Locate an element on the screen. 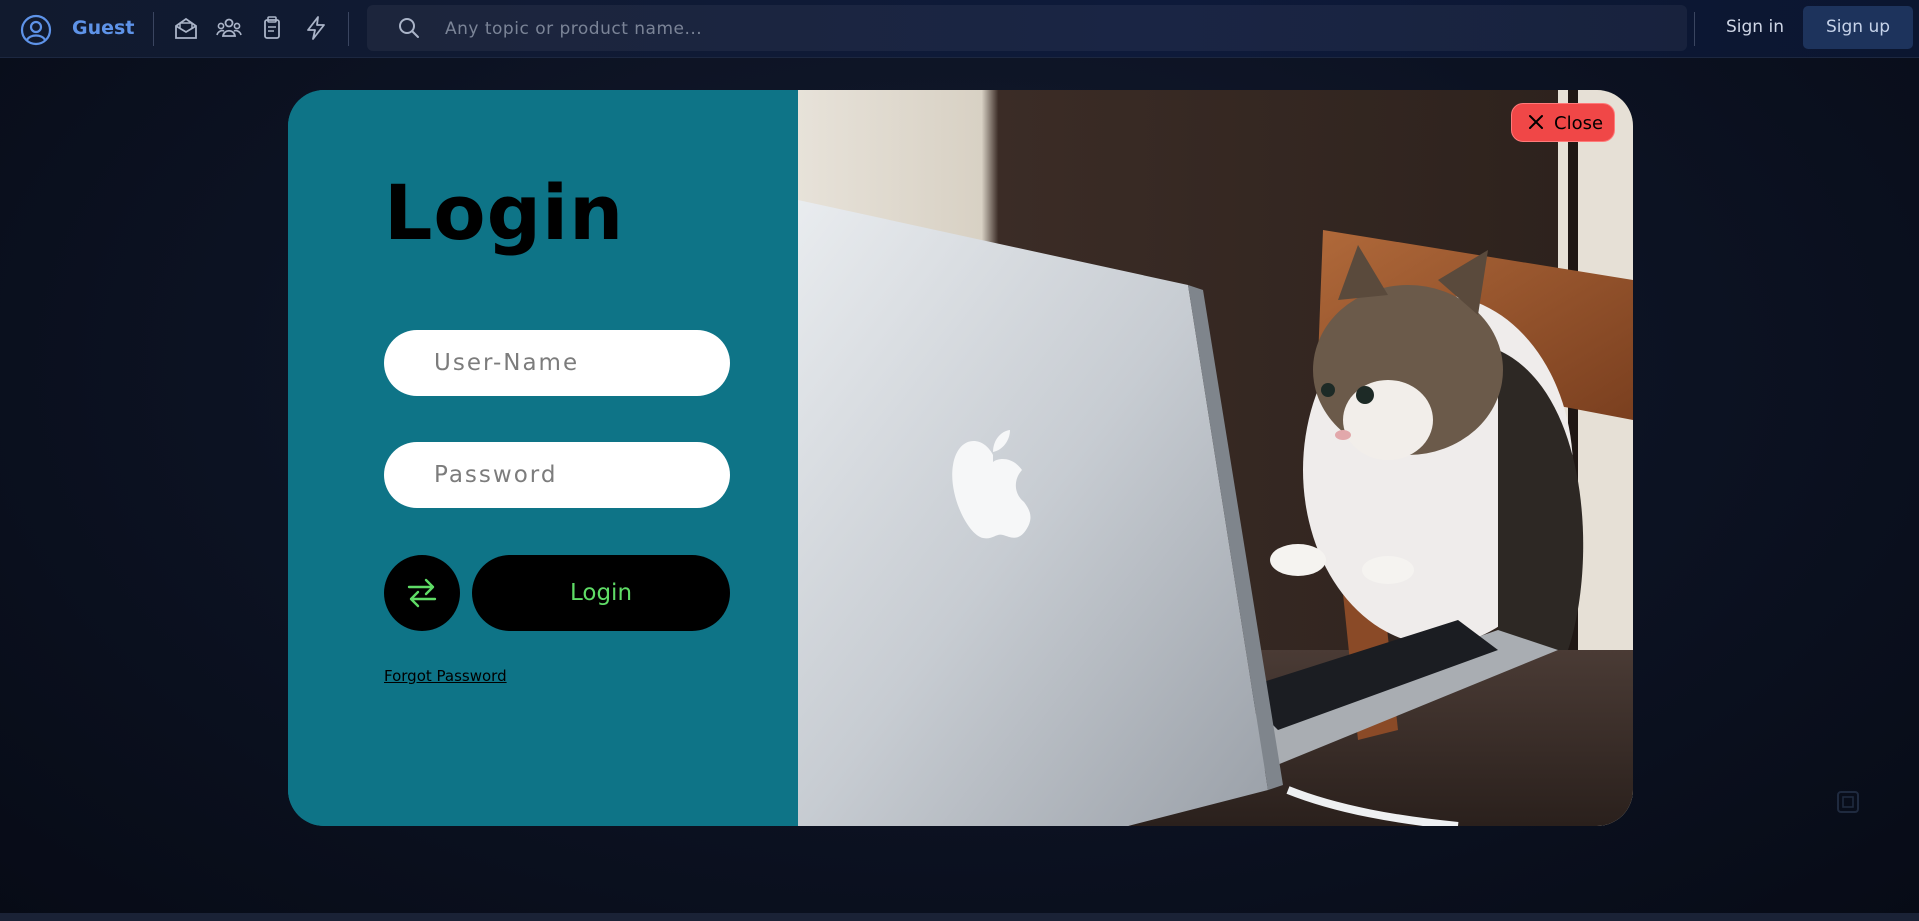  search-input is located at coordinates (1045, 29).